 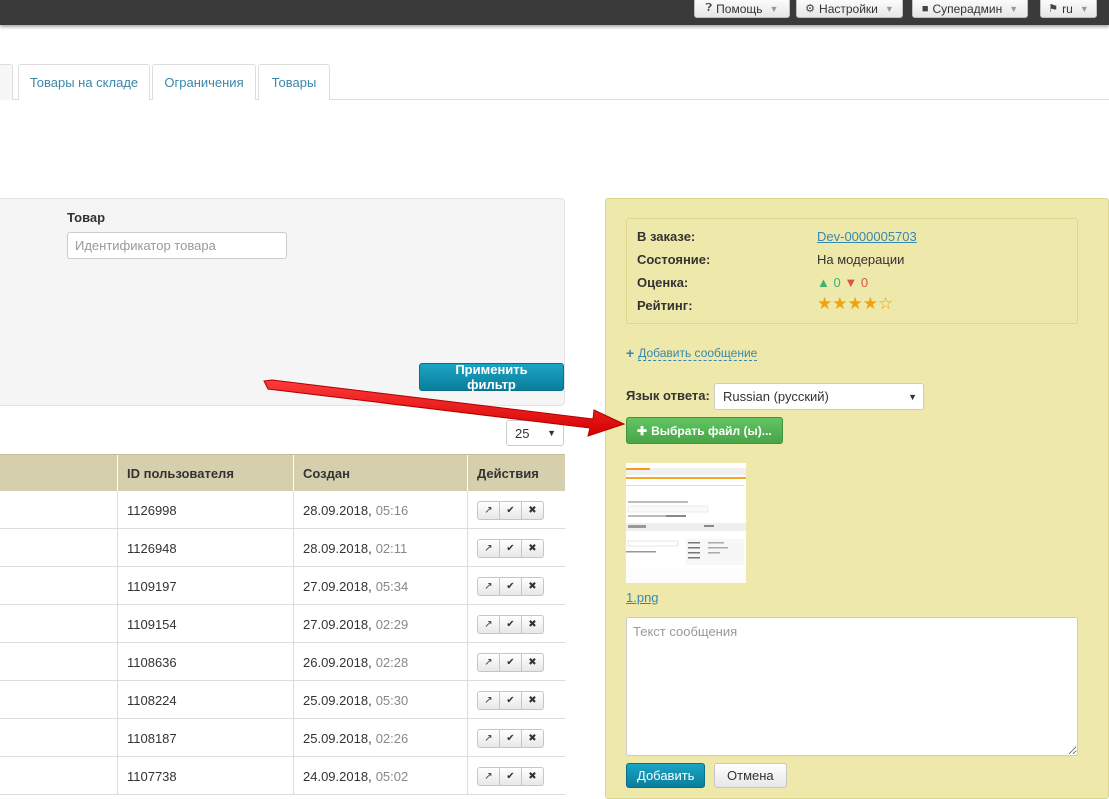 I want to click on column-header-actions: Действия, so click(x=516, y=473).